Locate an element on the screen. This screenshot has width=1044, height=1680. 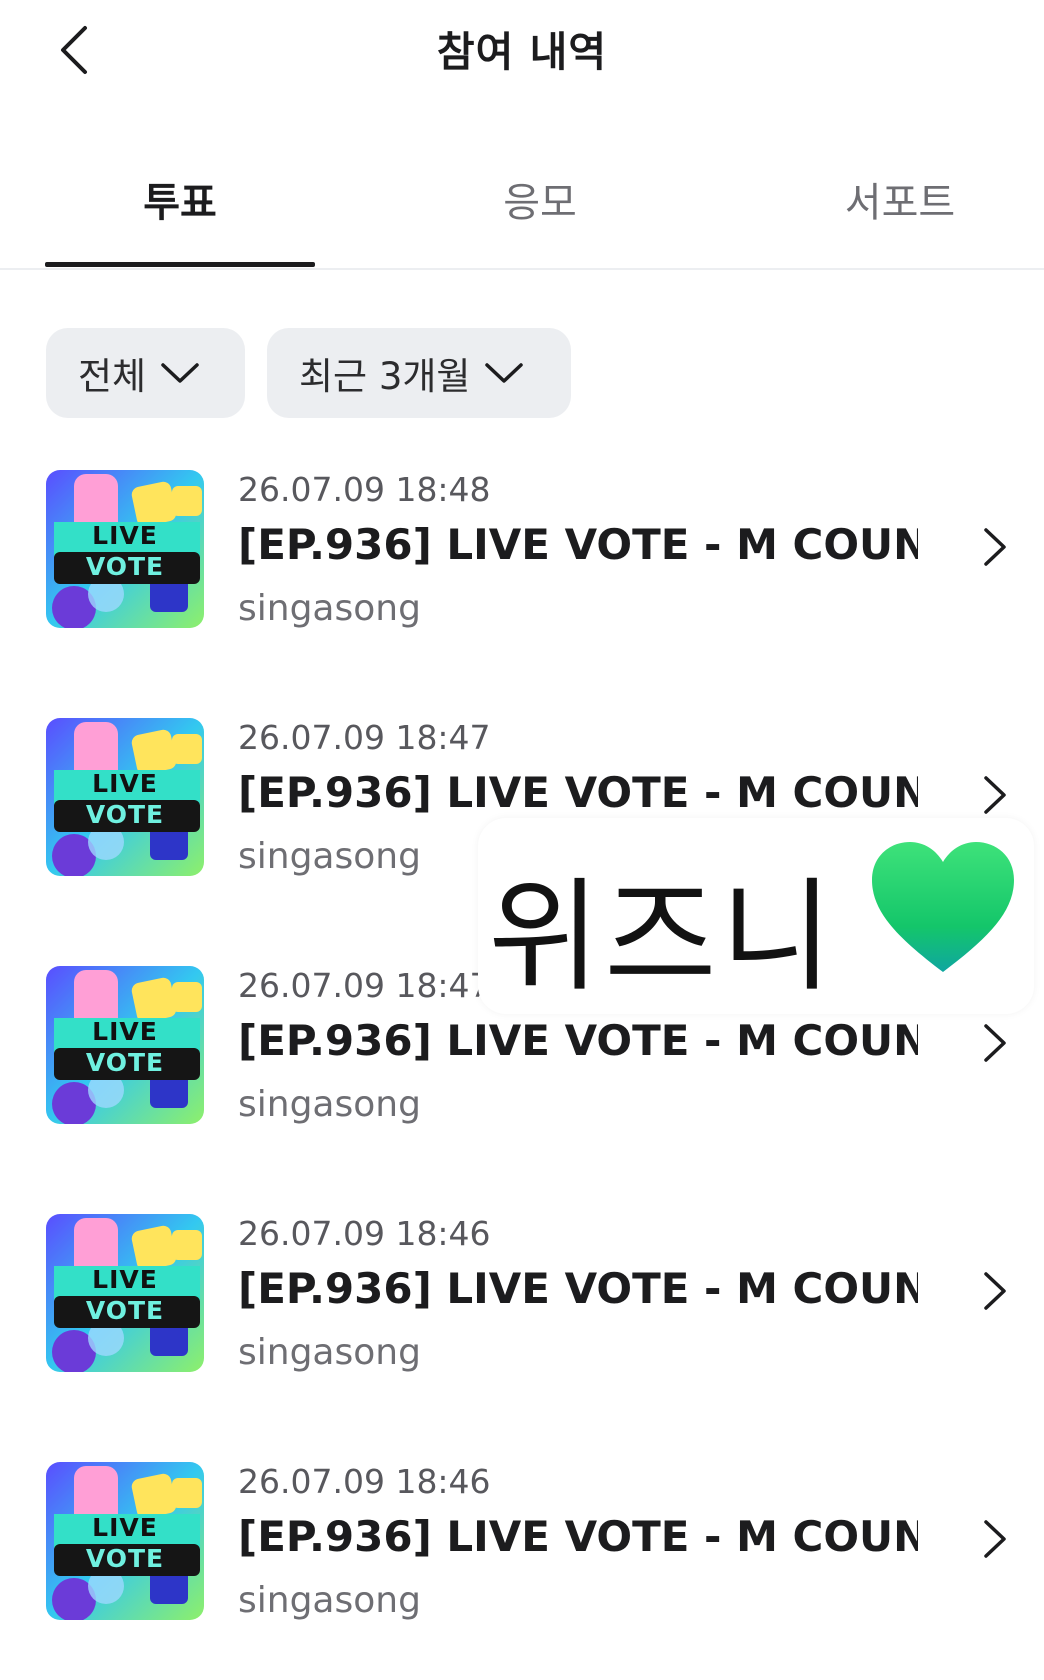
tab-vote: 투표 is located at coordinates (180, 220).